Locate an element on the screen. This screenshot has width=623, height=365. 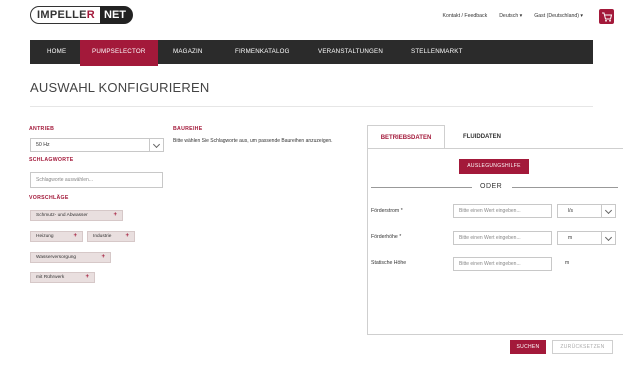
suggestion-tag-industrie: Industrie + is located at coordinates (111, 236).